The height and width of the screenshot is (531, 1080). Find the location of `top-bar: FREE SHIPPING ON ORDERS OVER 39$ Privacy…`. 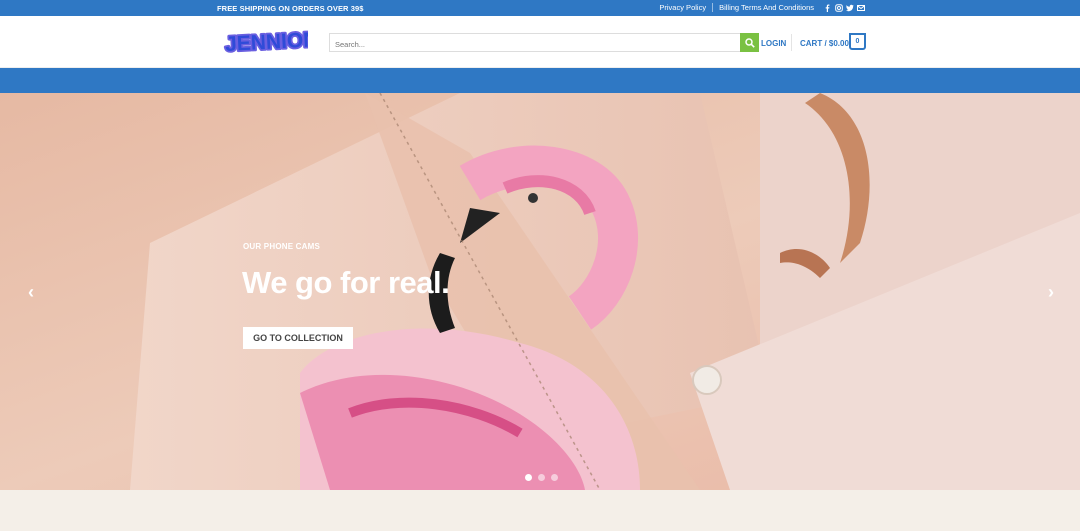

top-bar: FREE SHIPPING ON ORDERS OVER 39$ Privacy… is located at coordinates (540, 8).